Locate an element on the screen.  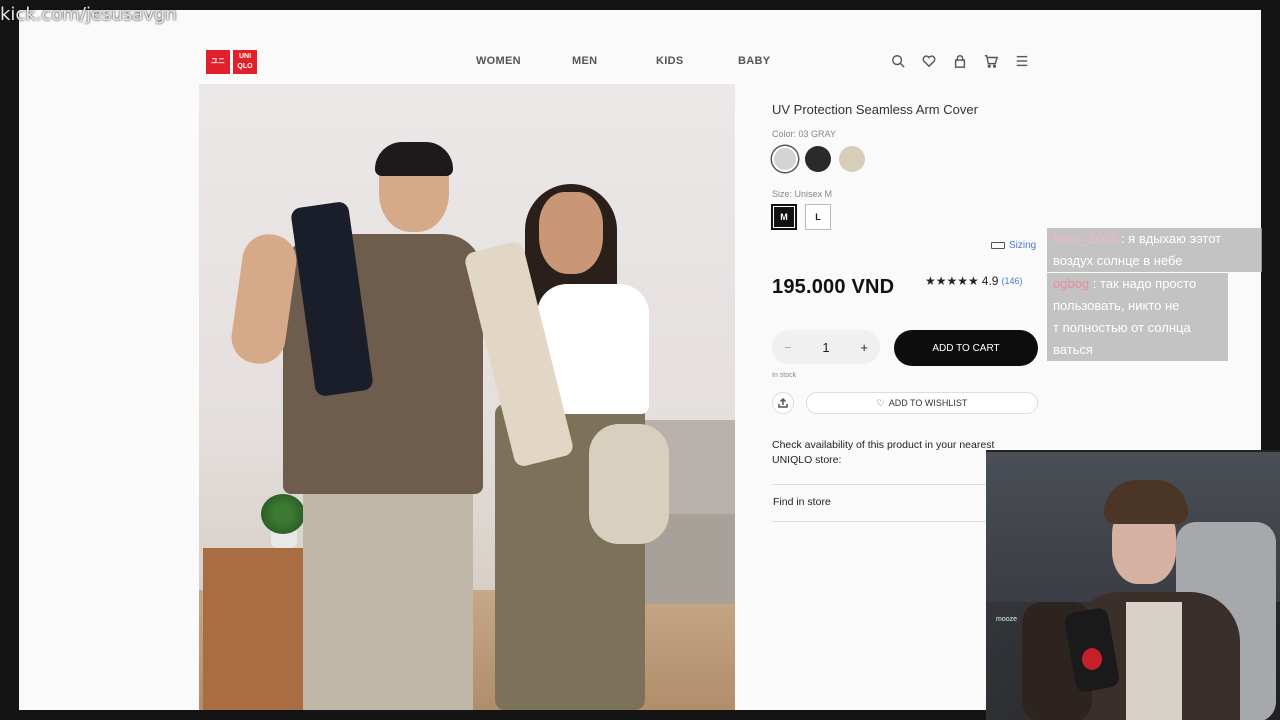
sizing-link: Sizing is located at coordinates (1013, 245).